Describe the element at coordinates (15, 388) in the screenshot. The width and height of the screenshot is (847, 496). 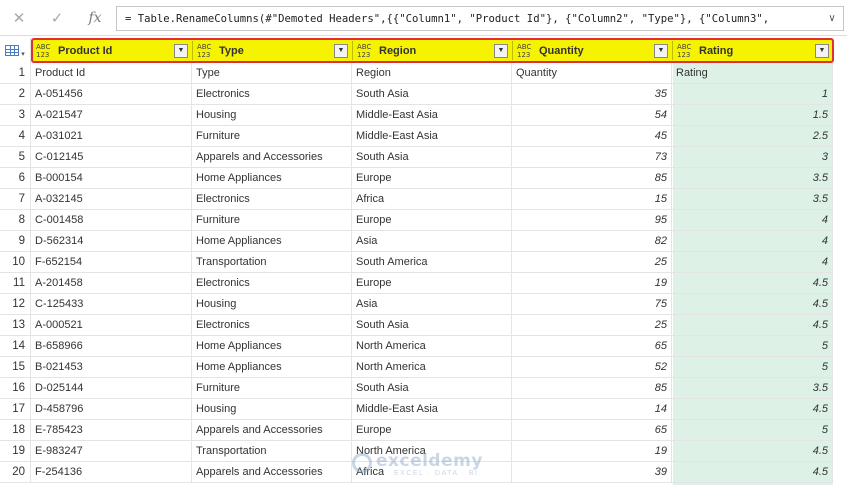
I see `row-number: 16` at that location.